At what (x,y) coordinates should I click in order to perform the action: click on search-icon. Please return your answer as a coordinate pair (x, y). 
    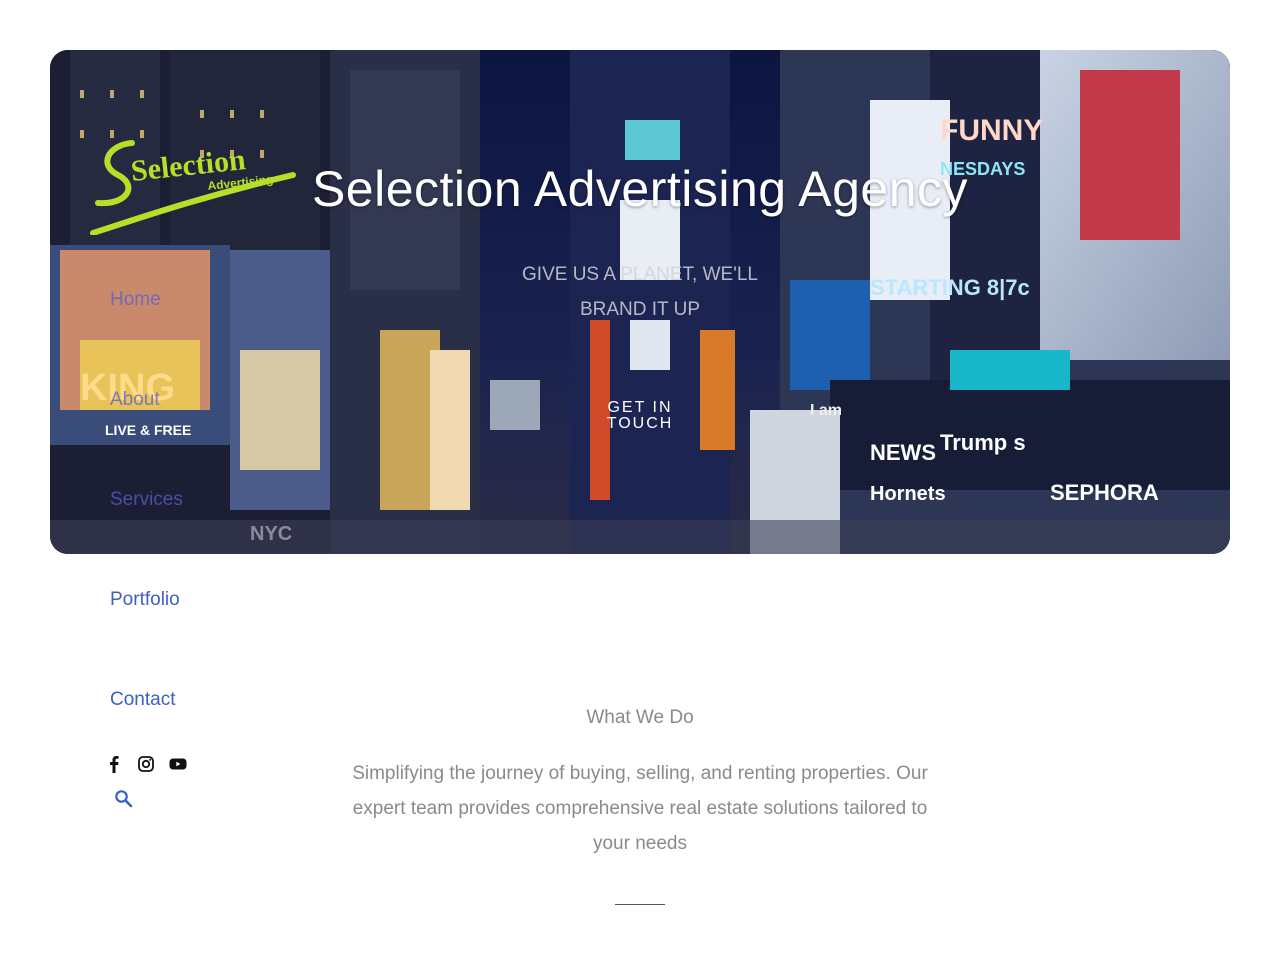
    Looking at the image, I should click on (124, 799).